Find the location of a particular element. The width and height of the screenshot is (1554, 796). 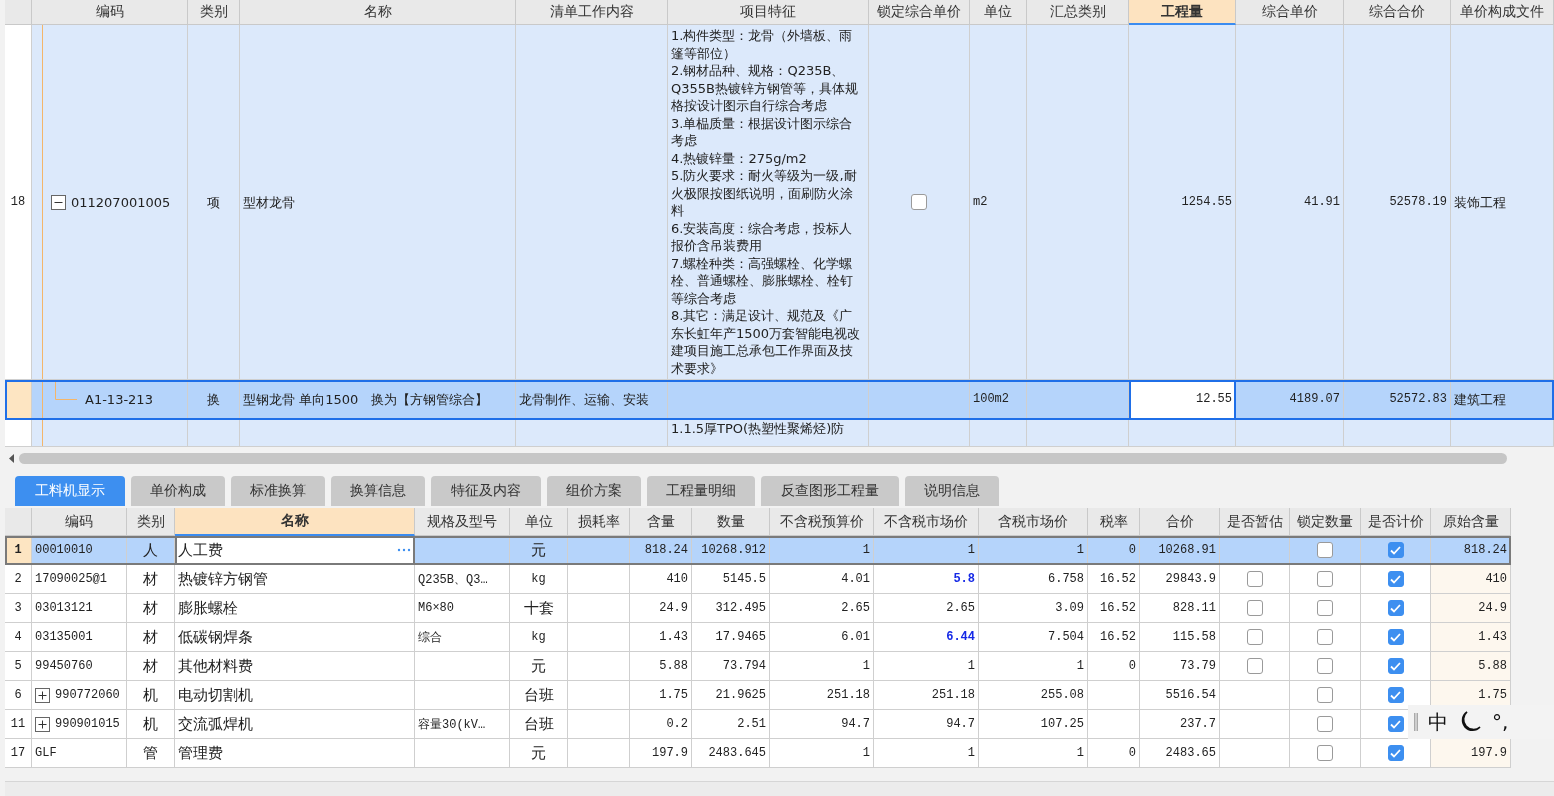

column-header: 原始含量 is located at coordinates (1471, 522).